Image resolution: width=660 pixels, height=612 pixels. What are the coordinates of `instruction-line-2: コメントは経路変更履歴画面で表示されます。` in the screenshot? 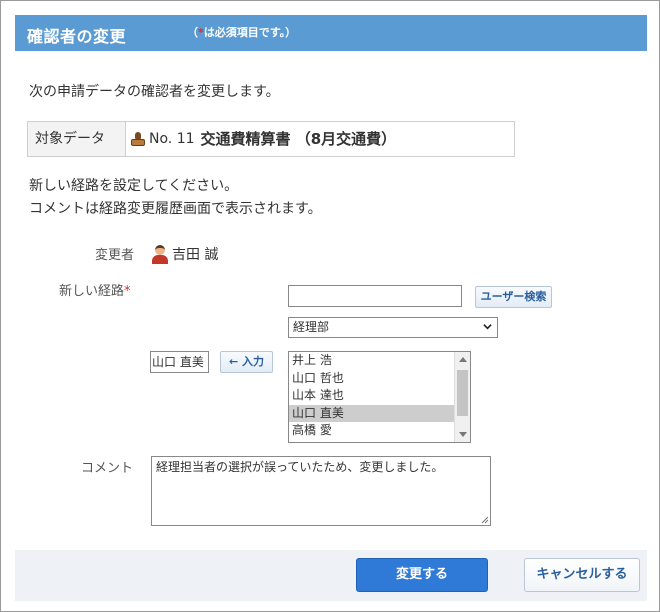 It's located at (175, 209).